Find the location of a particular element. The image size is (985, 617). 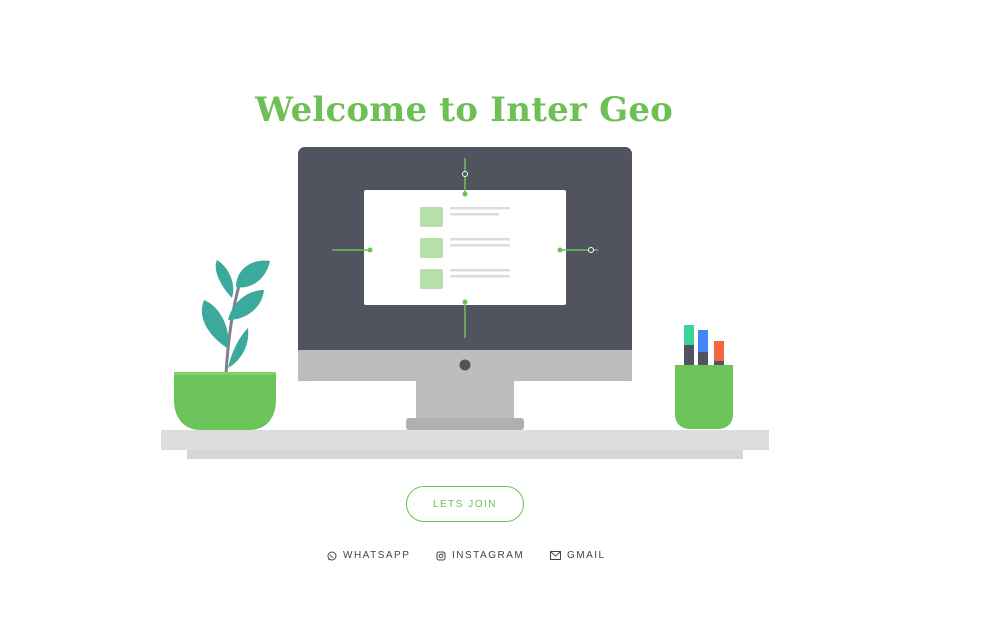

instagram-label: INSTAGRAM is located at coordinates (488, 555).